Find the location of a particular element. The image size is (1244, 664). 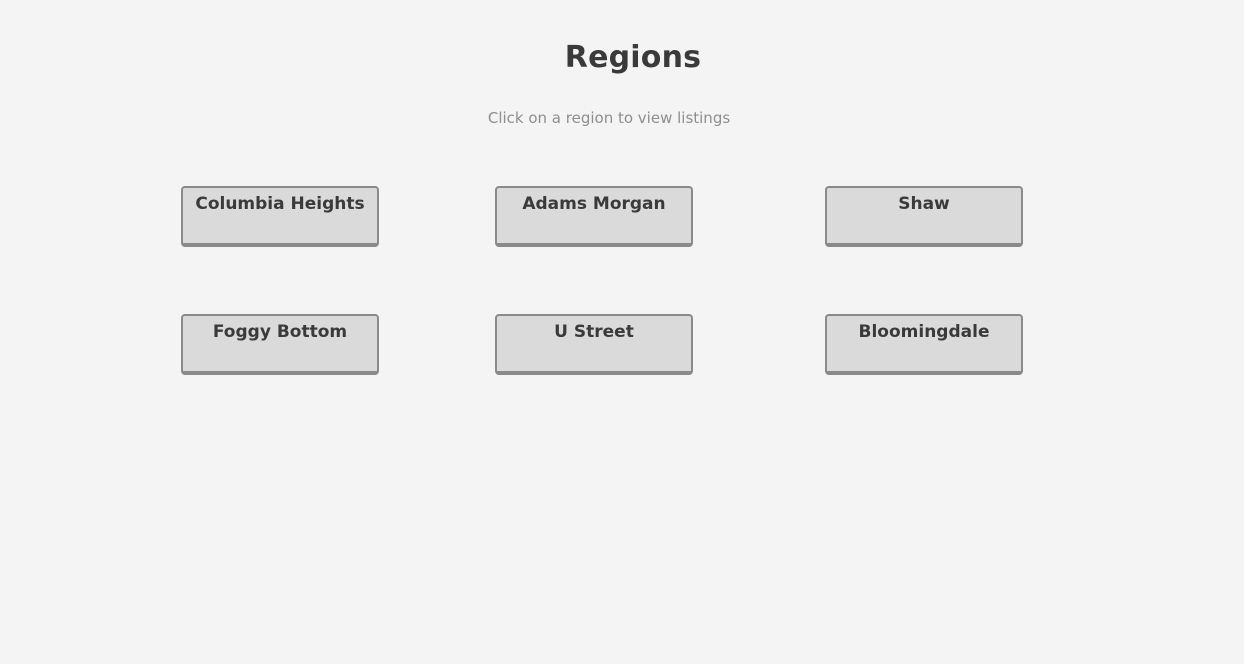

region-button-columbia-heights: Columbia Heights is located at coordinates (280, 216).